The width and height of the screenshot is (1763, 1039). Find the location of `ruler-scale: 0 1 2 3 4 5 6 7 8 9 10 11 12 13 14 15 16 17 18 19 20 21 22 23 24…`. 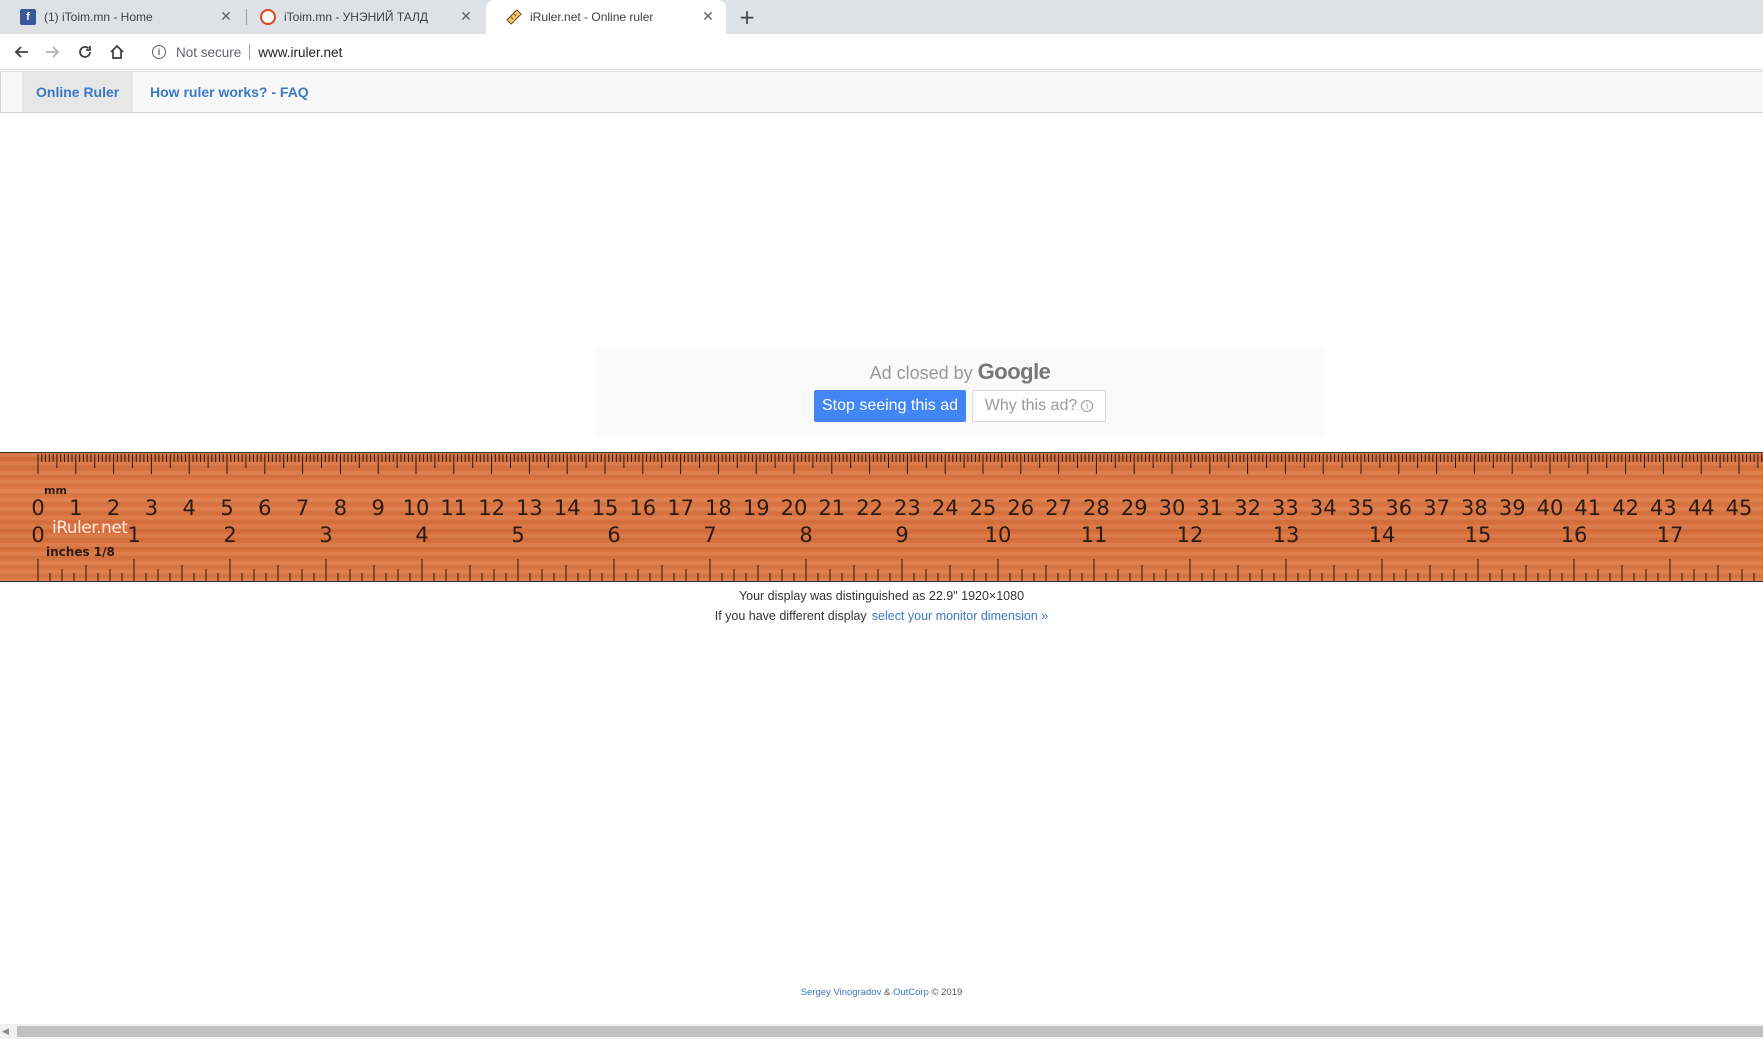

ruler-scale: 0 1 2 3 4 5 6 7 8 9 10 11 12 13 14 15 16 17 18 19 20 21 22 23 24… is located at coordinates (897, 517).